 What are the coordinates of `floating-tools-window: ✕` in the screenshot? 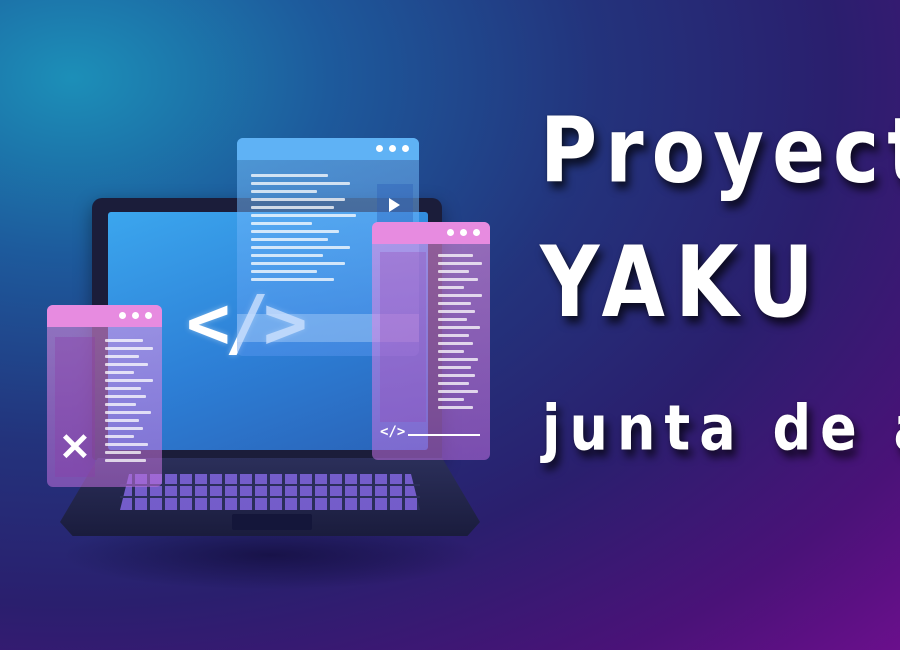 It's located at (104, 396).